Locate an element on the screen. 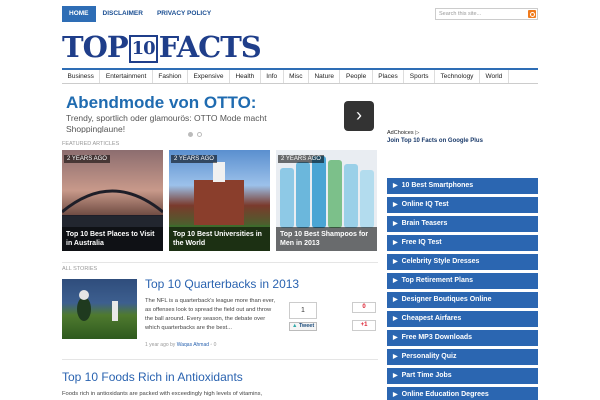 This screenshot has width=600, height=400. sidebar-link-label: Celebrity Style Dresses is located at coordinates (440, 261).